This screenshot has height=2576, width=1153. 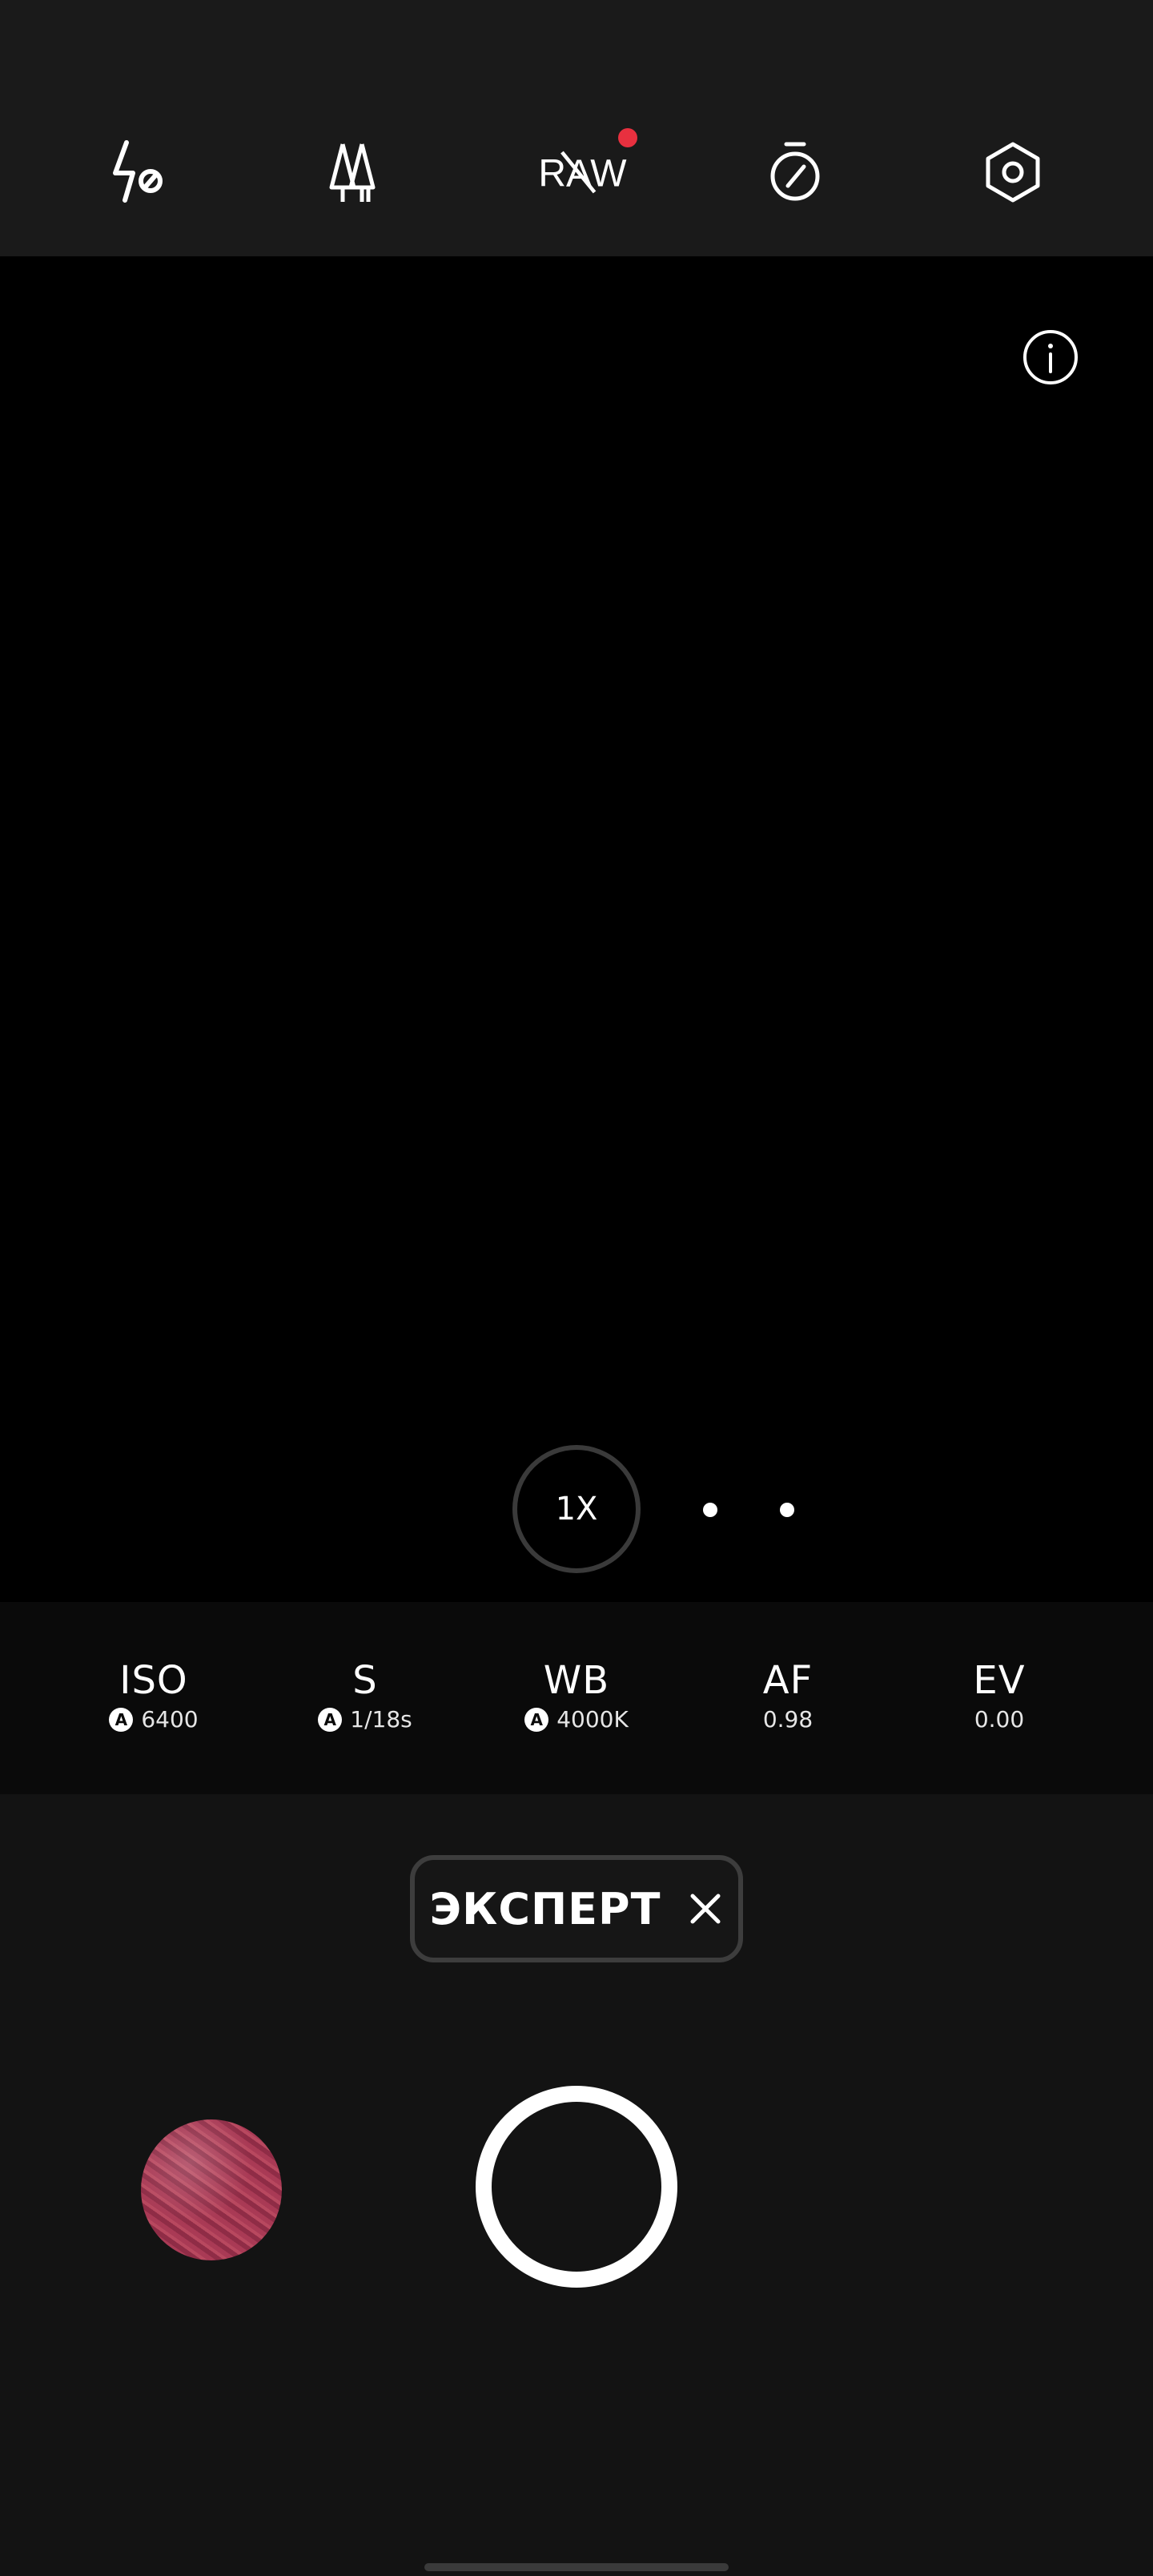 I want to click on focus-control: AF 0.98, so click(x=788, y=1698).